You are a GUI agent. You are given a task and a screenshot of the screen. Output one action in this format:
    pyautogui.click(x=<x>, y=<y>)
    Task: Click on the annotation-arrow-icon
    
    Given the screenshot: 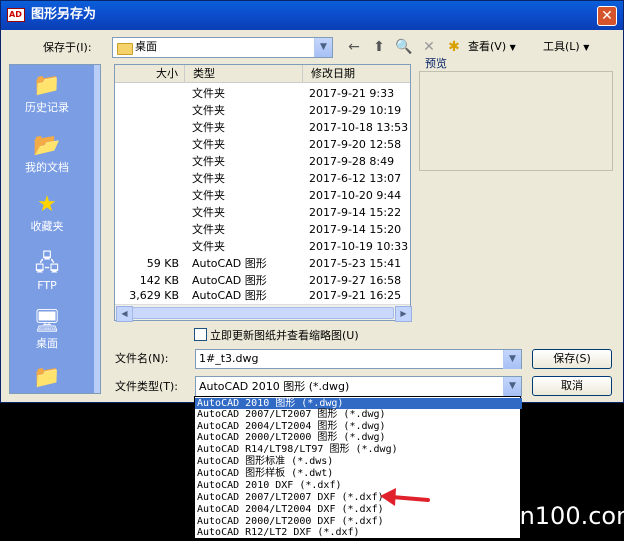 What is the action you would take?
    pyautogui.click(x=405, y=497)
    